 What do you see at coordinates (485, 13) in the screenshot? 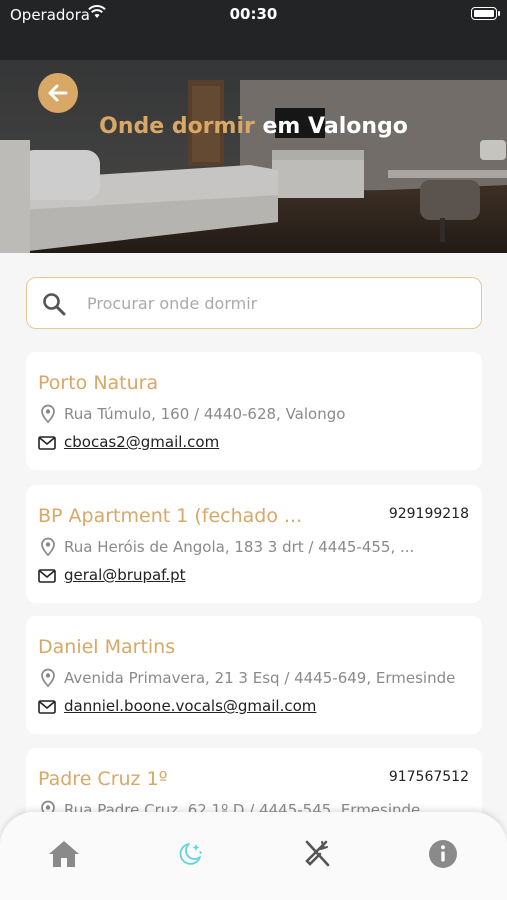
I see `battery-icon` at bounding box center [485, 13].